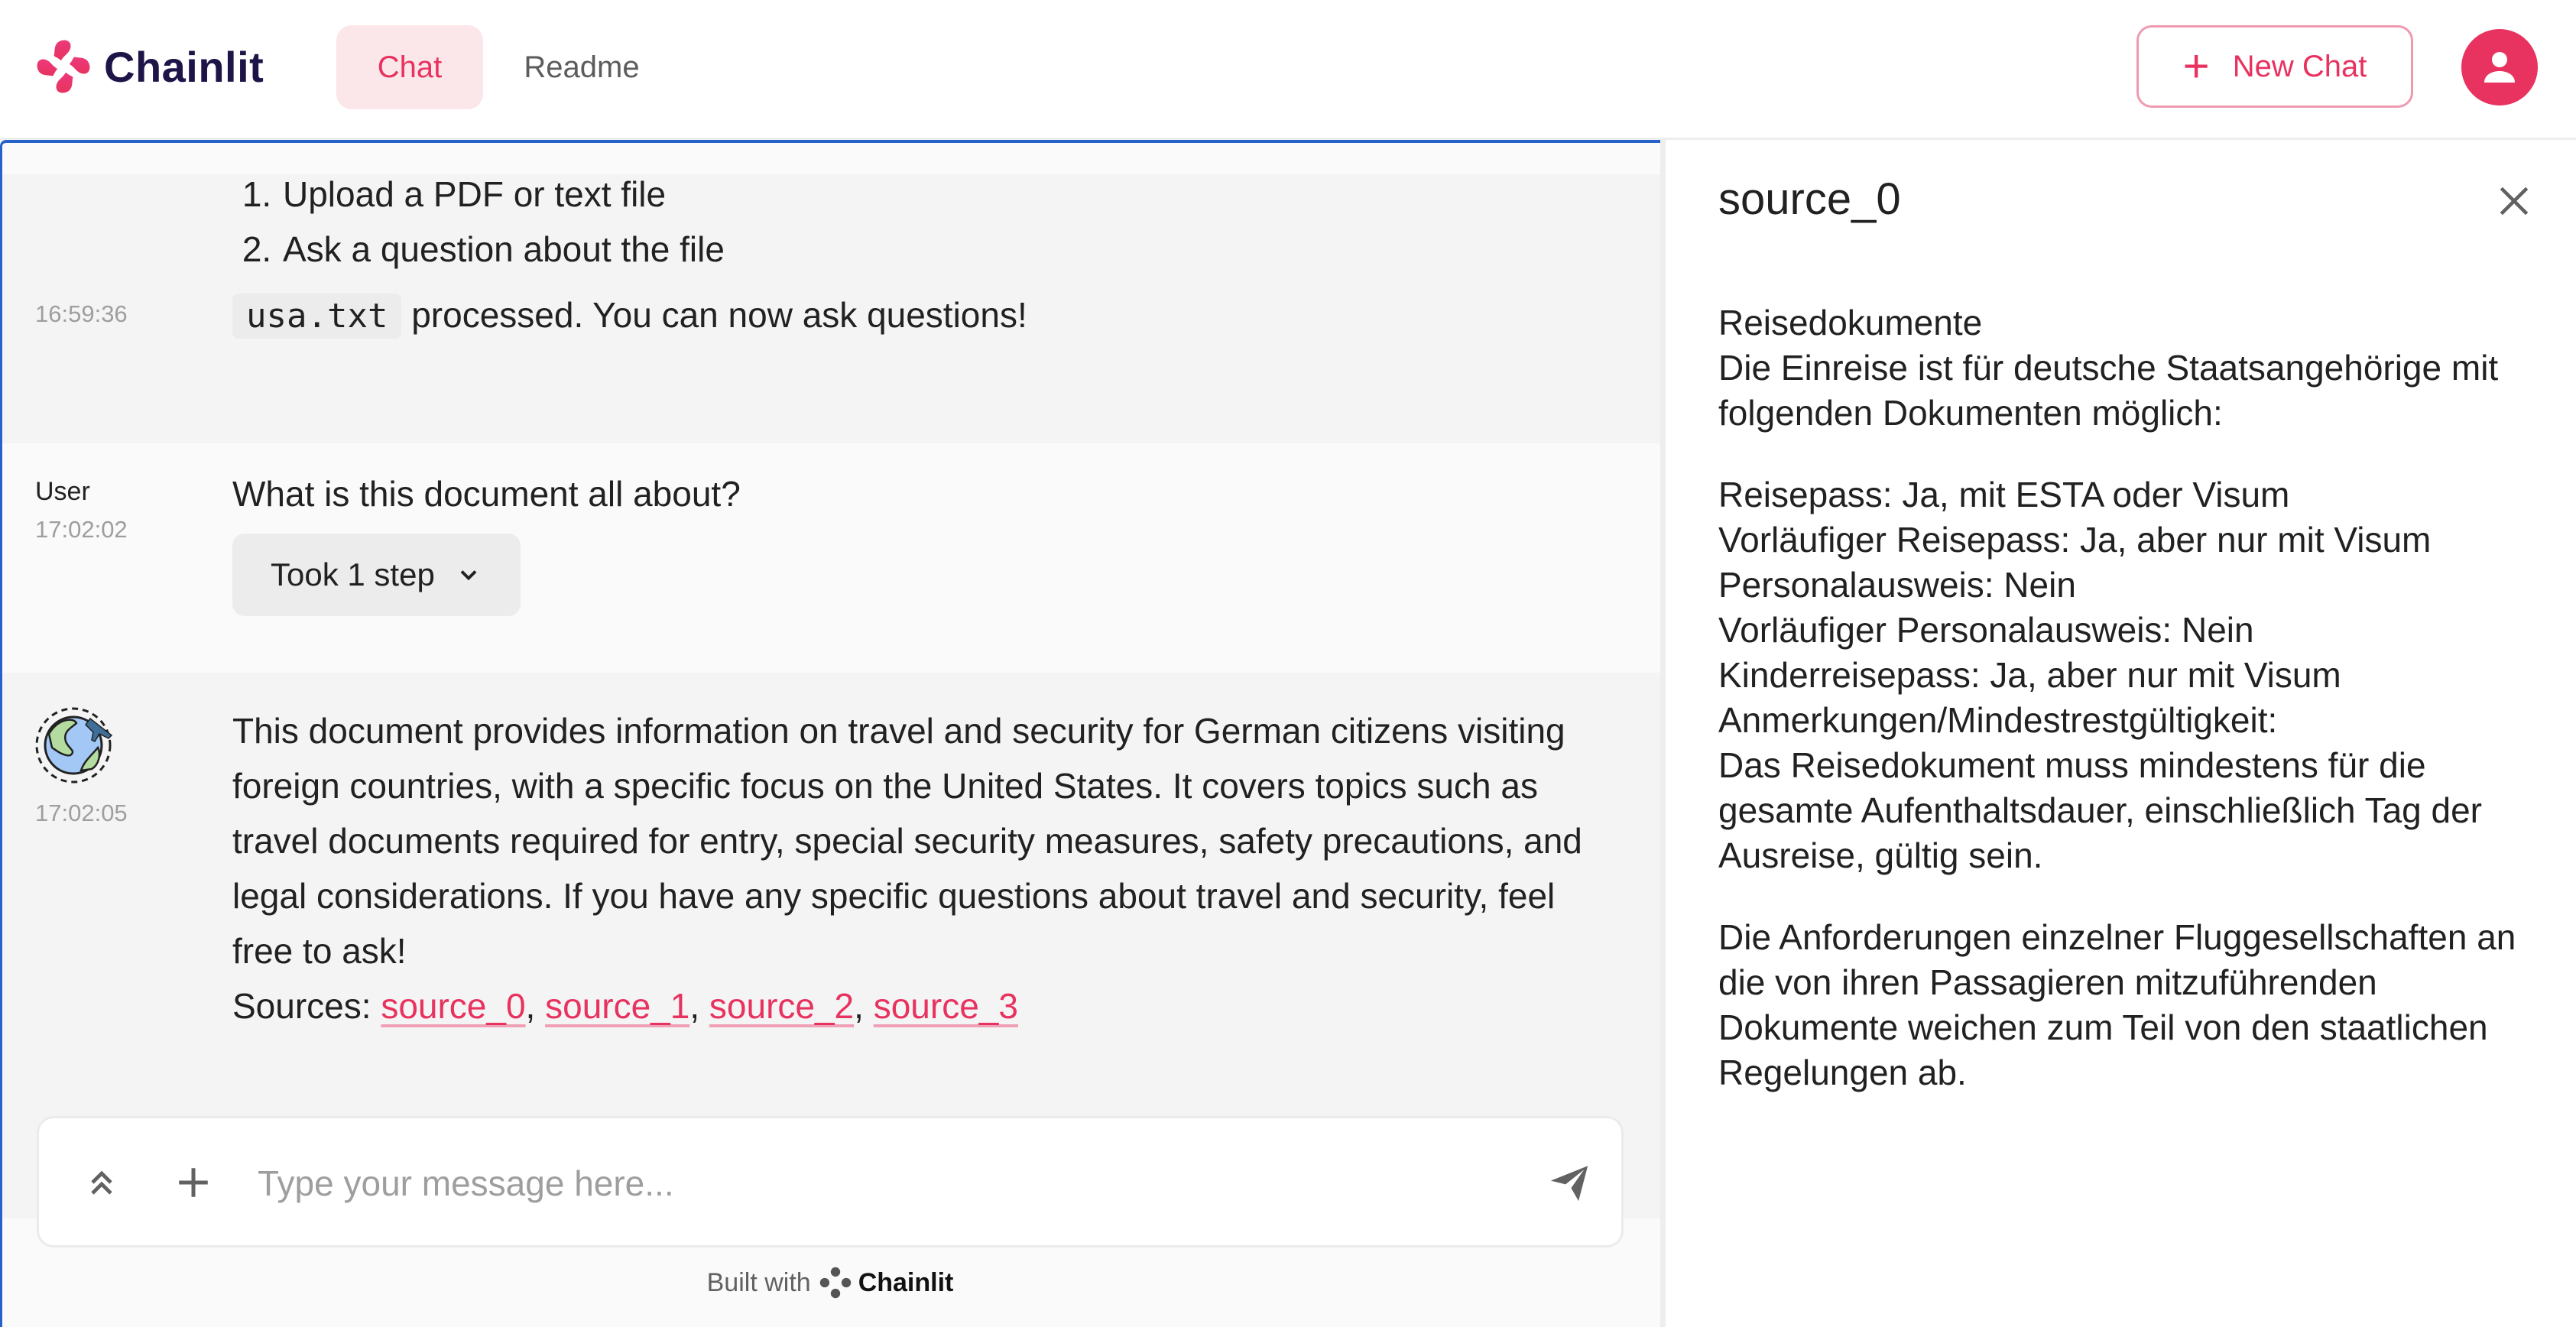  I want to click on message-text: processed. You can now ask questions!, so click(719, 315).